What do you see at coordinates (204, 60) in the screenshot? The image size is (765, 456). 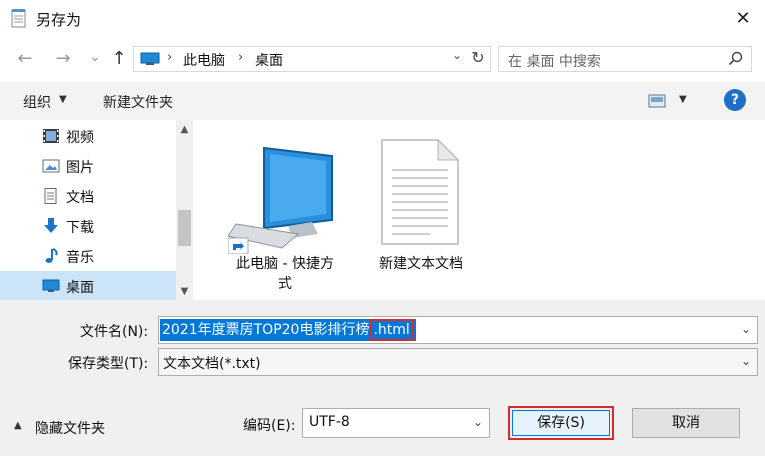 I see `breadcrumb-this-pc: 此电脑` at bounding box center [204, 60].